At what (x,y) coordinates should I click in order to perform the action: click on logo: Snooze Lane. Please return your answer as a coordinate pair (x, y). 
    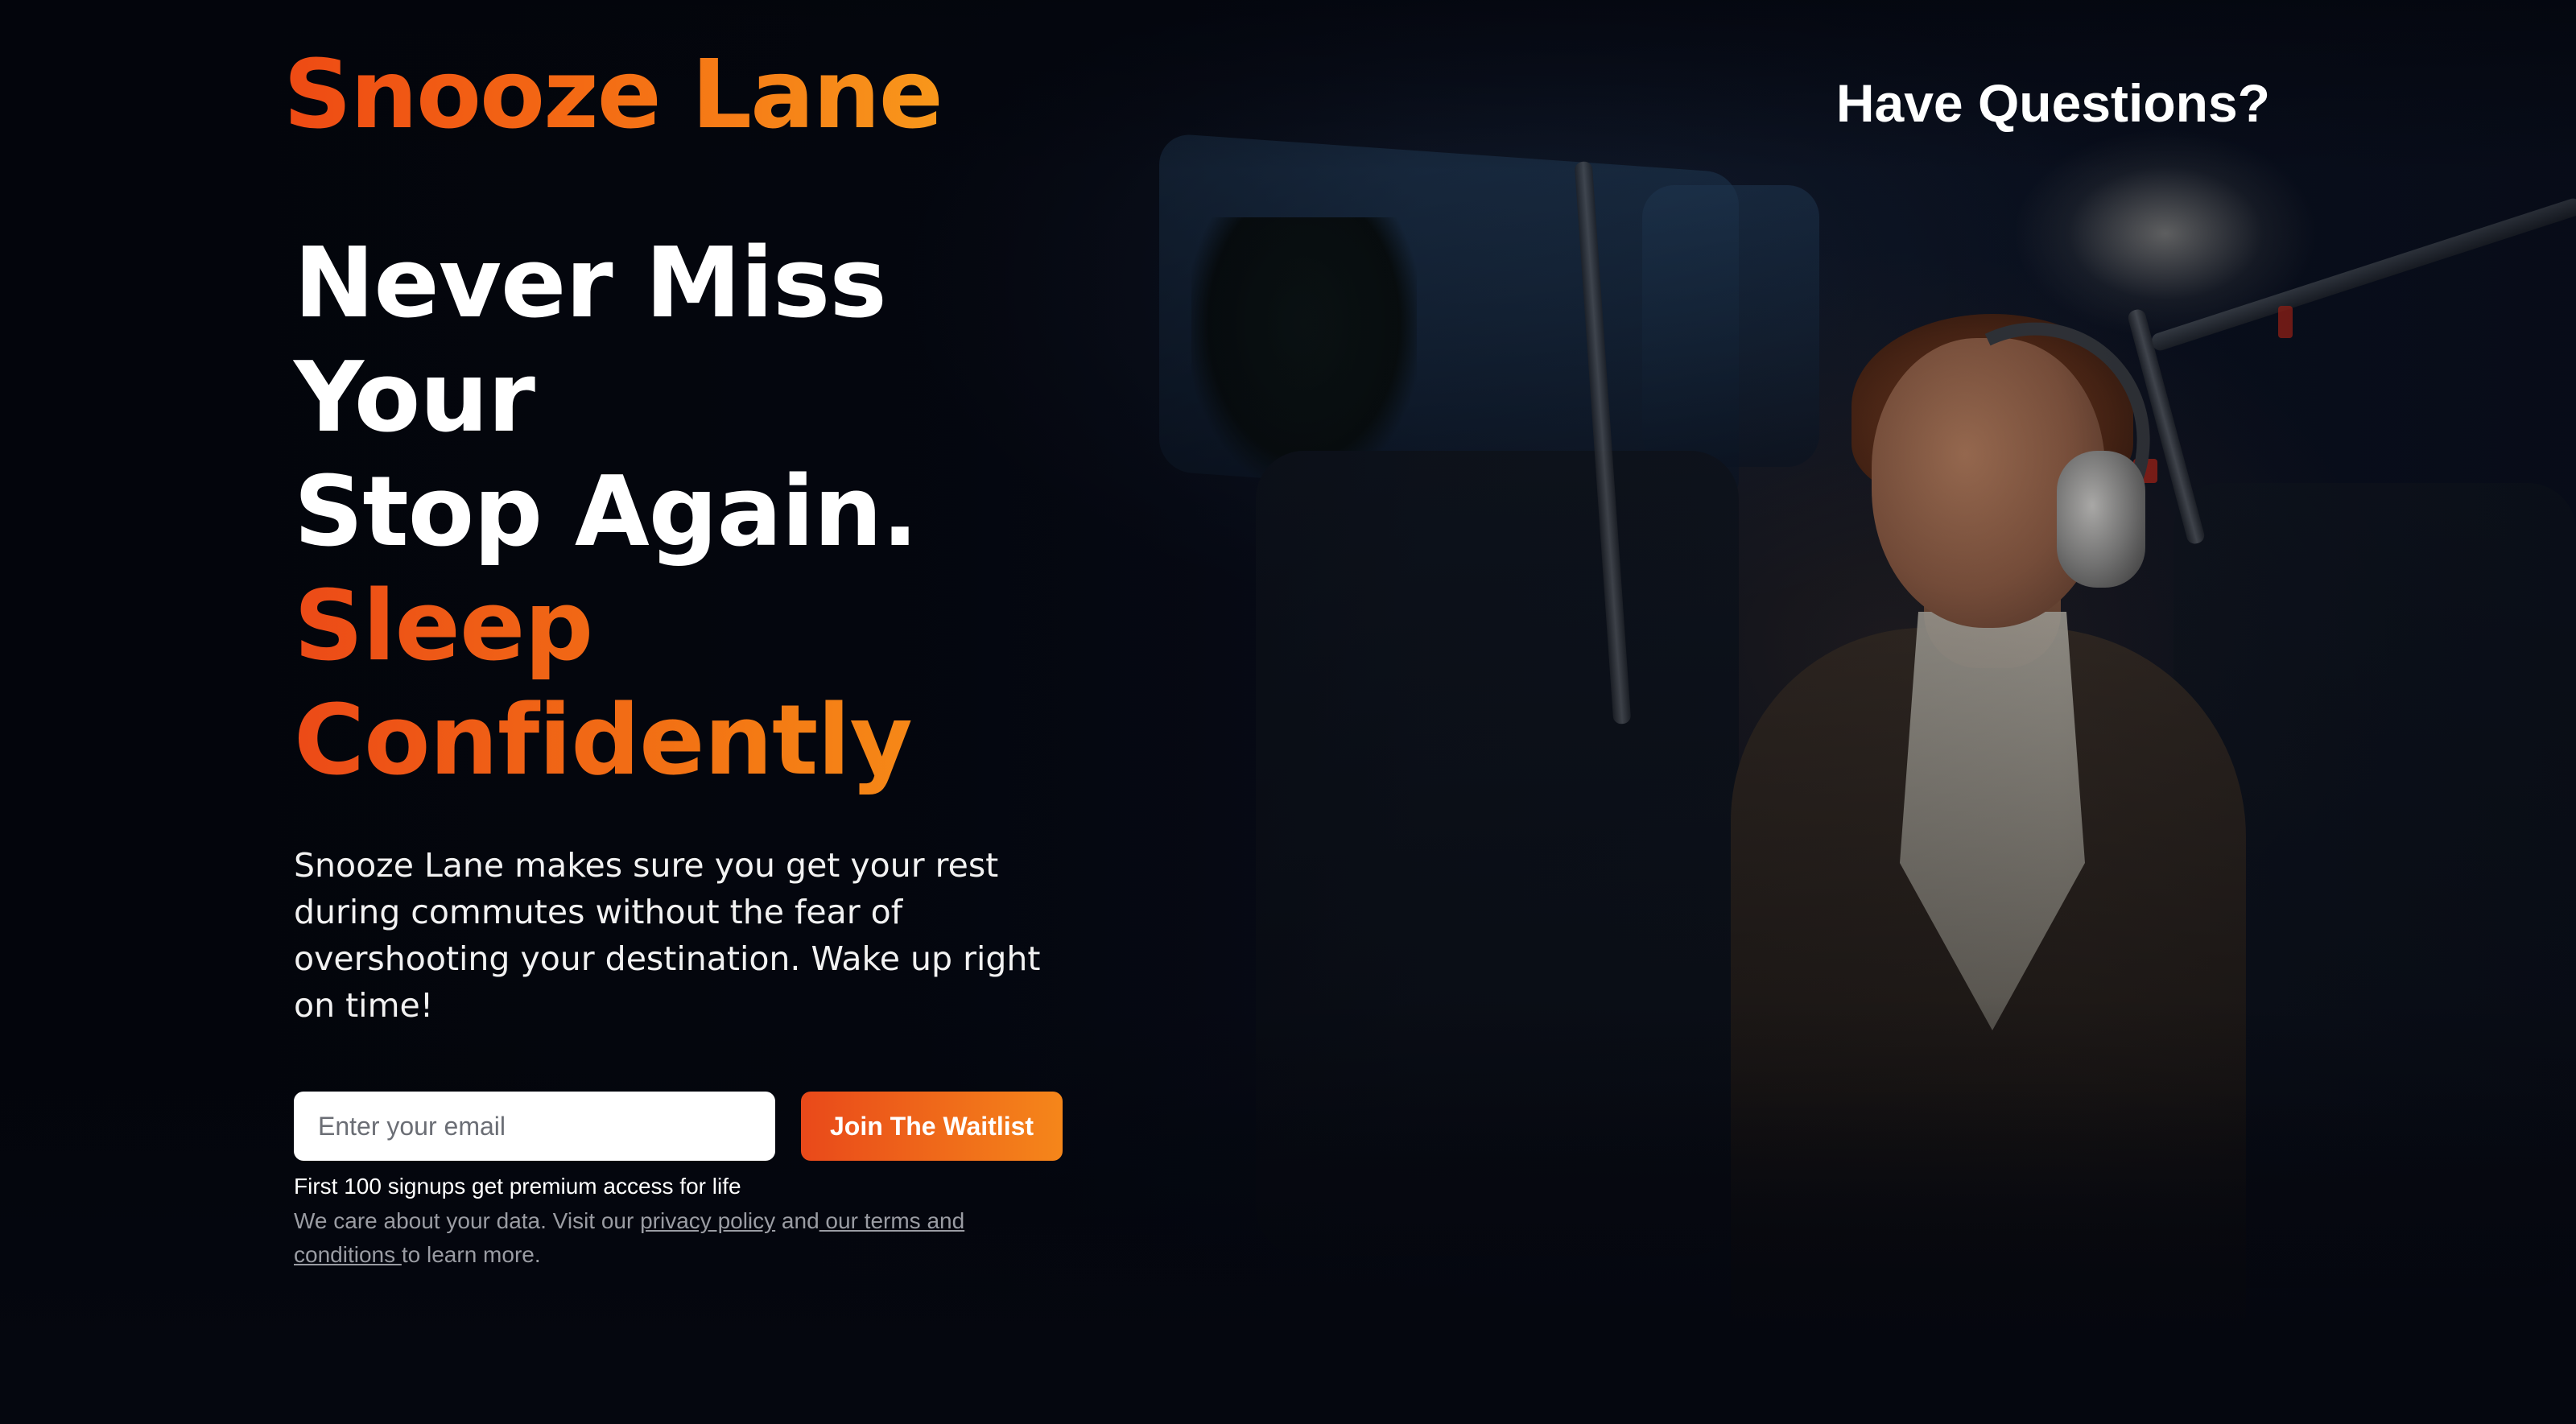
    Looking at the image, I should click on (613, 94).